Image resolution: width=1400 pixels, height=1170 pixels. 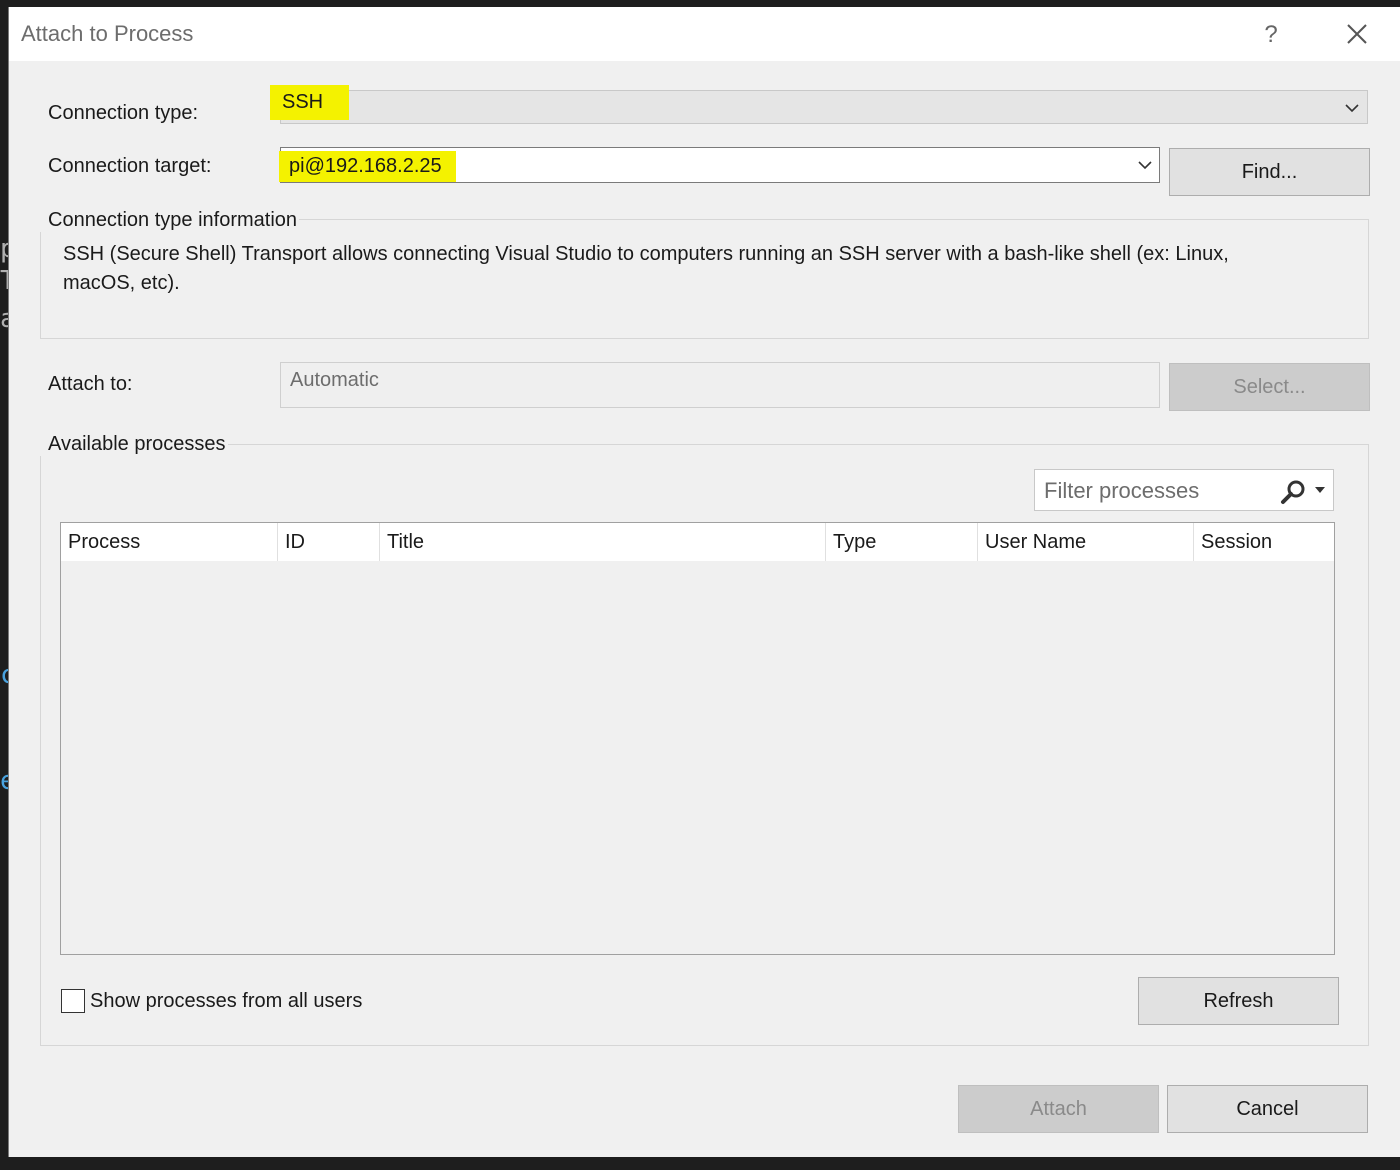 What do you see at coordinates (1294, 492) in the screenshot?
I see `search-icon` at bounding box center [1294, 492].